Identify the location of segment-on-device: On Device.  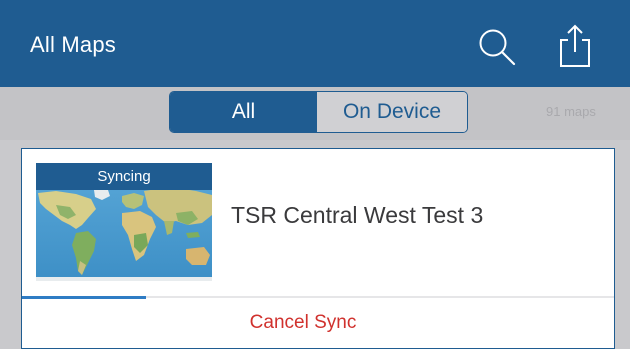
(392, 112).